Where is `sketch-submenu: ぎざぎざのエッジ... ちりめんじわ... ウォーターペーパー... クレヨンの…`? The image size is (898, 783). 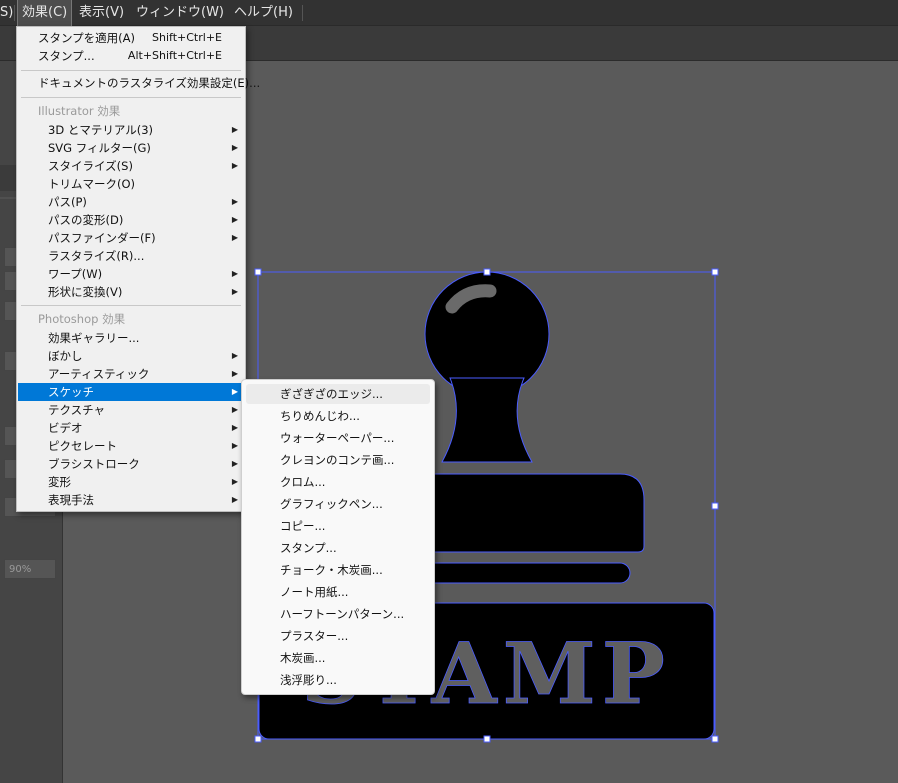 sketch-submenu: ぎざぎざのエッジ... ちりめんじわ... ウォーターペーパー... クレヨンの… is located at coordinates (338, 537).